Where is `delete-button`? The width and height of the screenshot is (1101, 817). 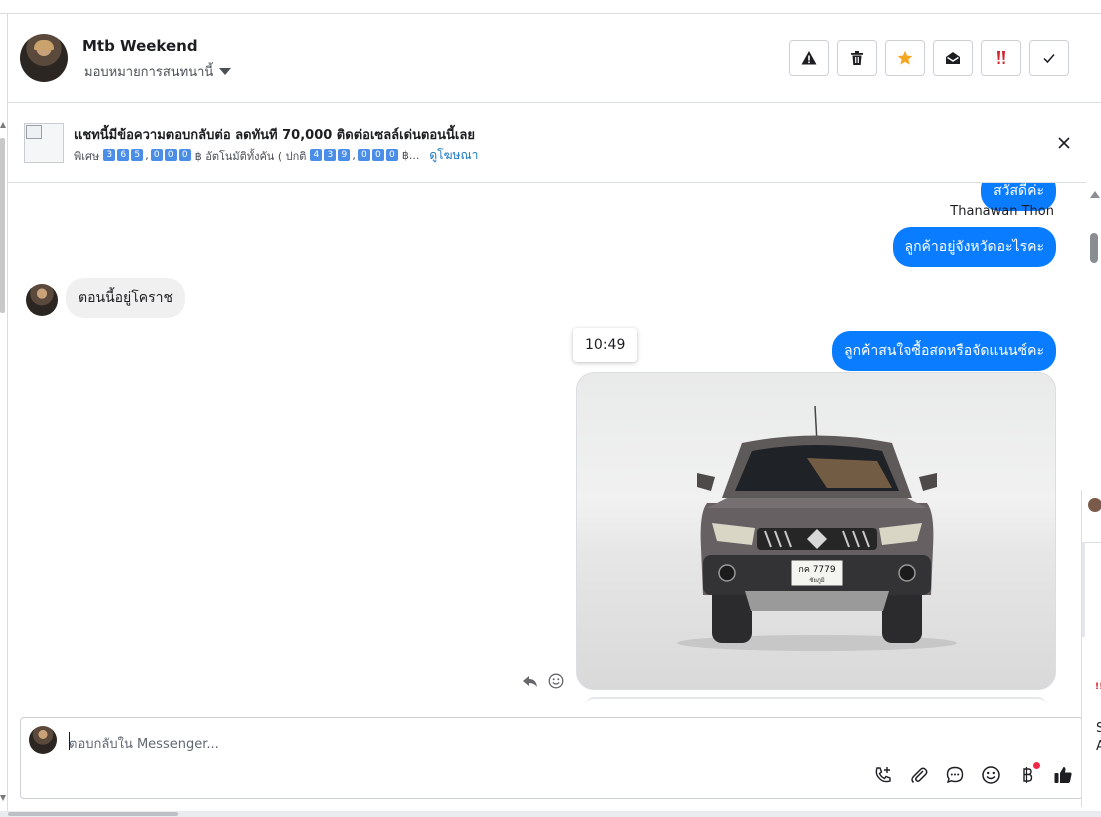 delete-button is located at coordinates (857, 58).